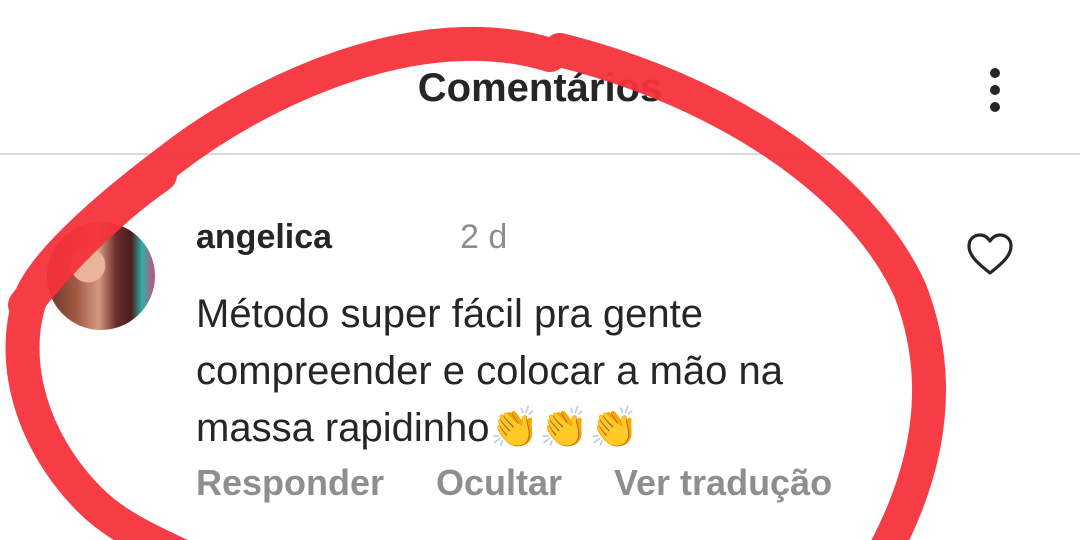 The width and height of the screenshot is (1080, 540). Describe the element at coordinates (540, 88) in the screenshot. I see `page-title: Comentários` at that location.